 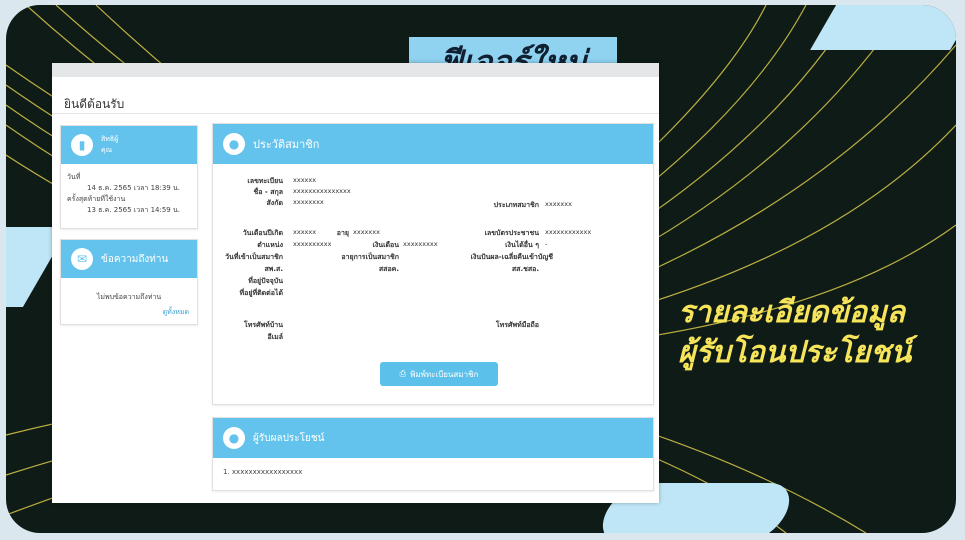 What do you see at coordinates (262, 233) in the screenshot?
I see `birth-label: วันเดือนปีเกิด` at bounding box center [262, 233].